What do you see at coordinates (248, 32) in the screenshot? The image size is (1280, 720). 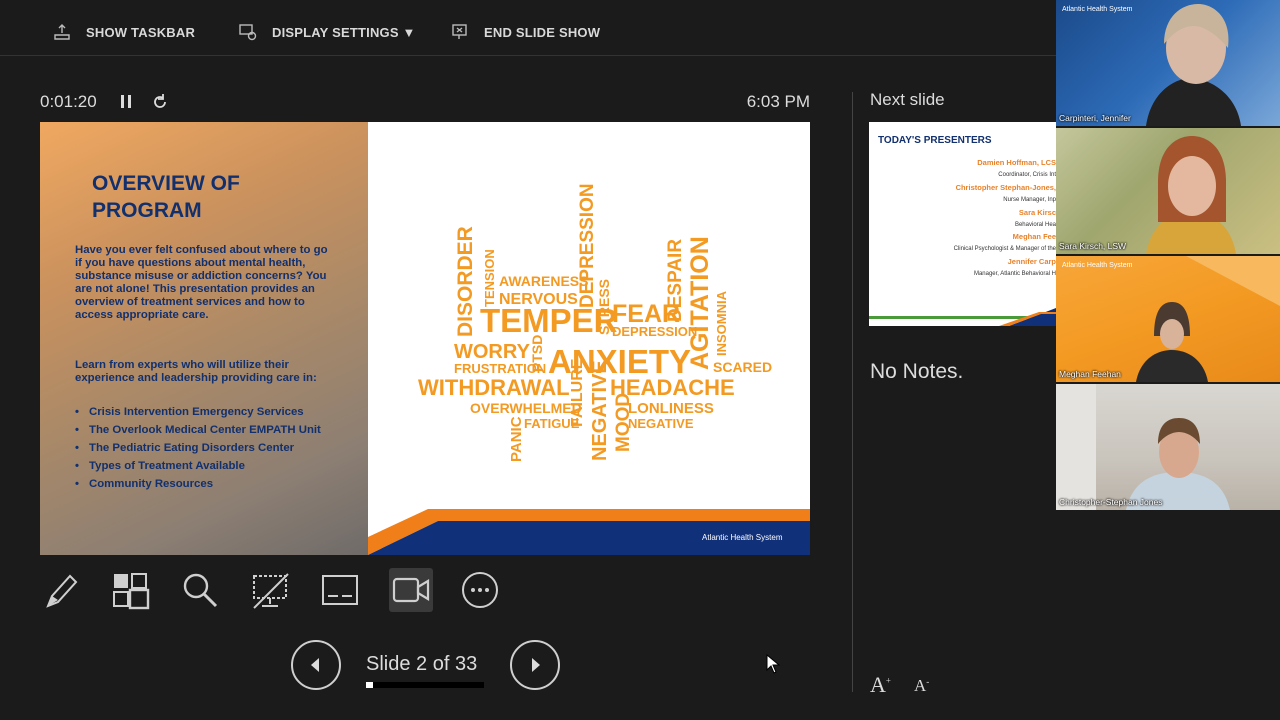 I see `display-settings-icon` at bounding box center [248, 32].